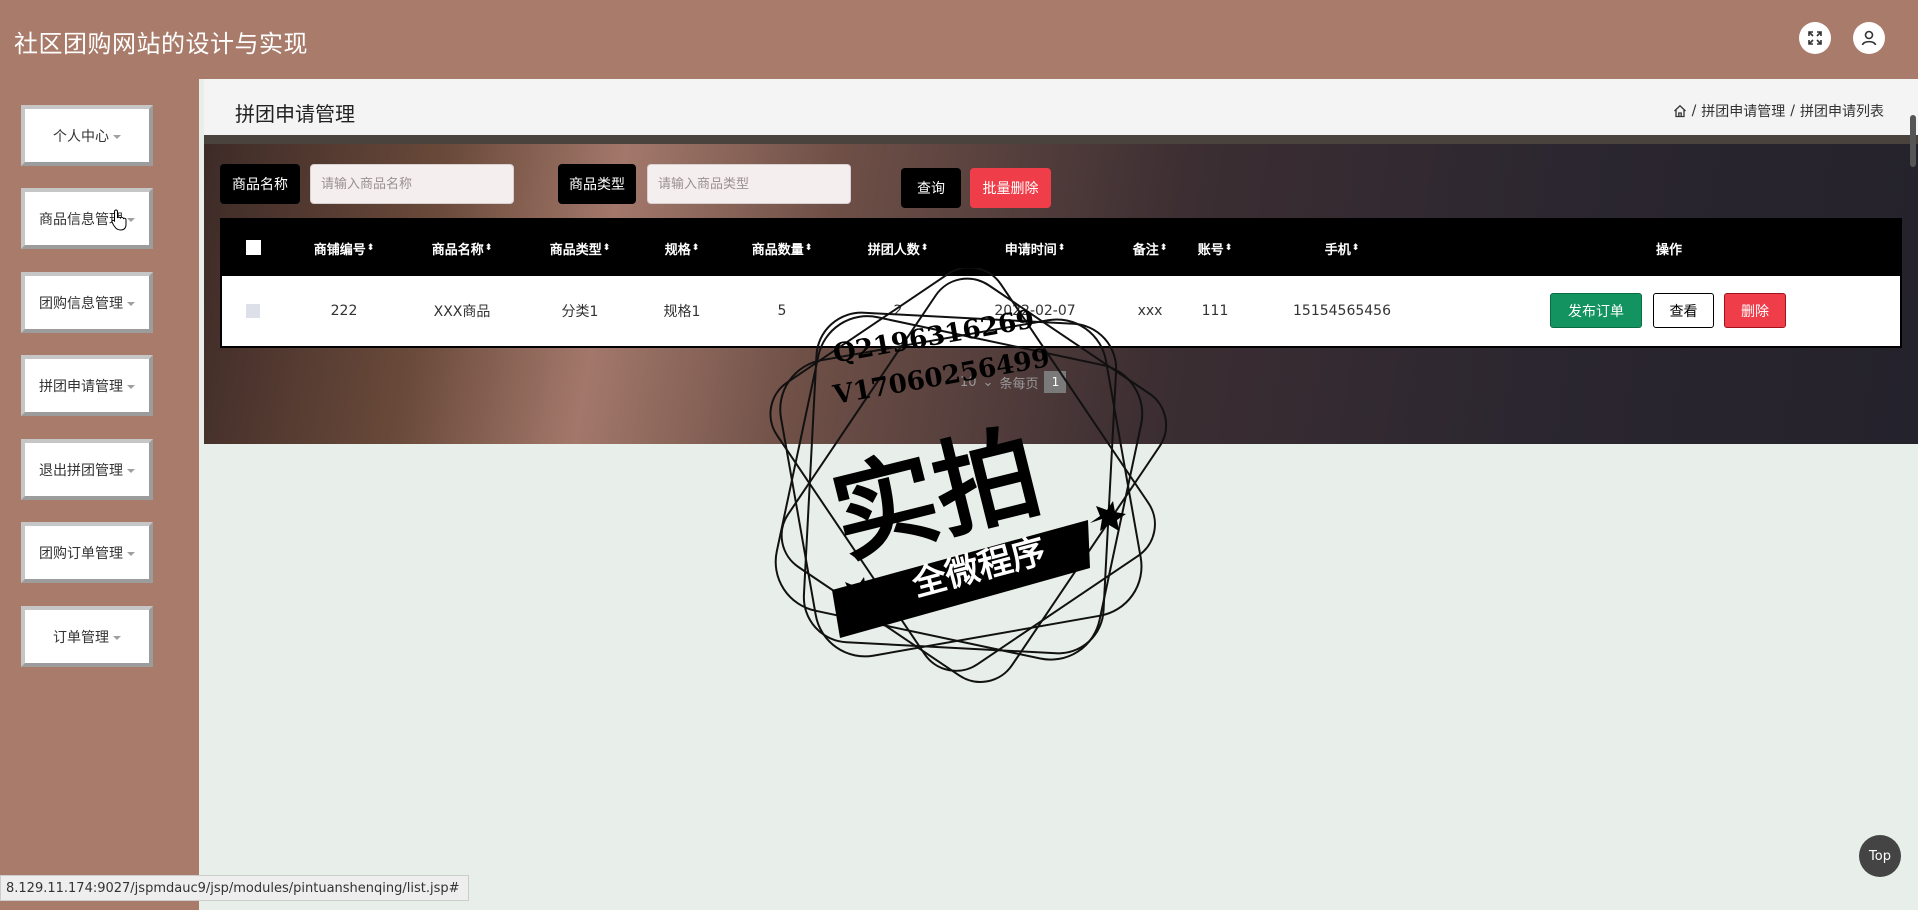 Image resolution: width=1918 pixels, height=910 pixels. Describe the element at coordinates (682, 312) in the screenshot. I see `cell-spec: 规格1` at that location.